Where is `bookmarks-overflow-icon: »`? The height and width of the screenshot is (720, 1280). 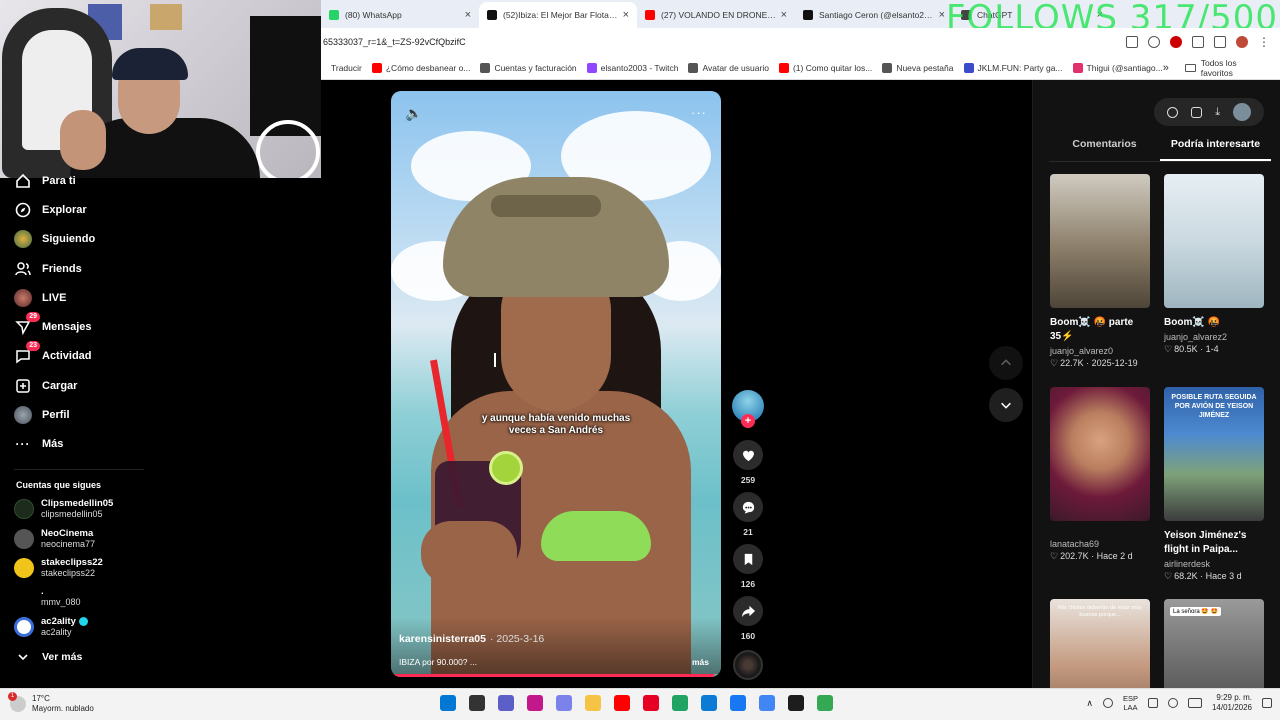 bookmarks-overflow-icon: » is located at coordinates (1166, 68).